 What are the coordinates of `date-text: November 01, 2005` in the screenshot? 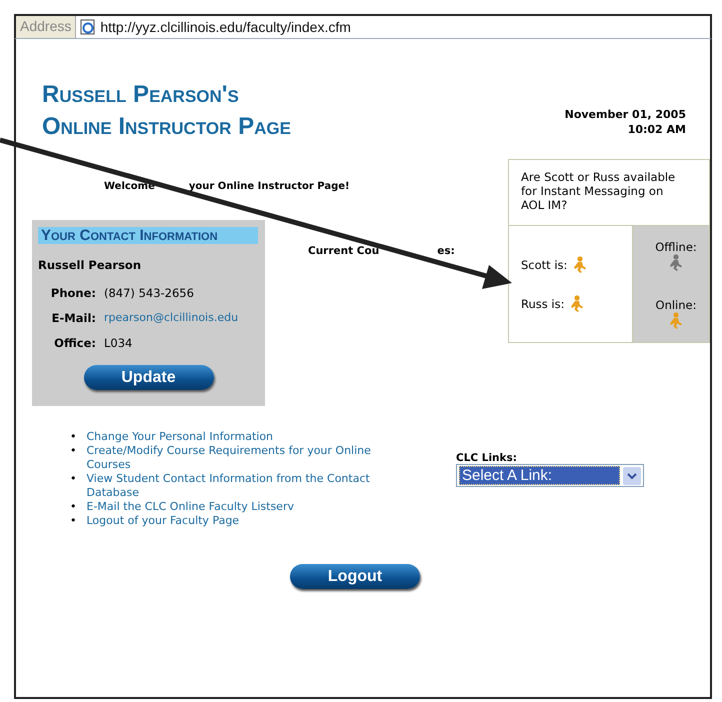 It's located at (625, 114).